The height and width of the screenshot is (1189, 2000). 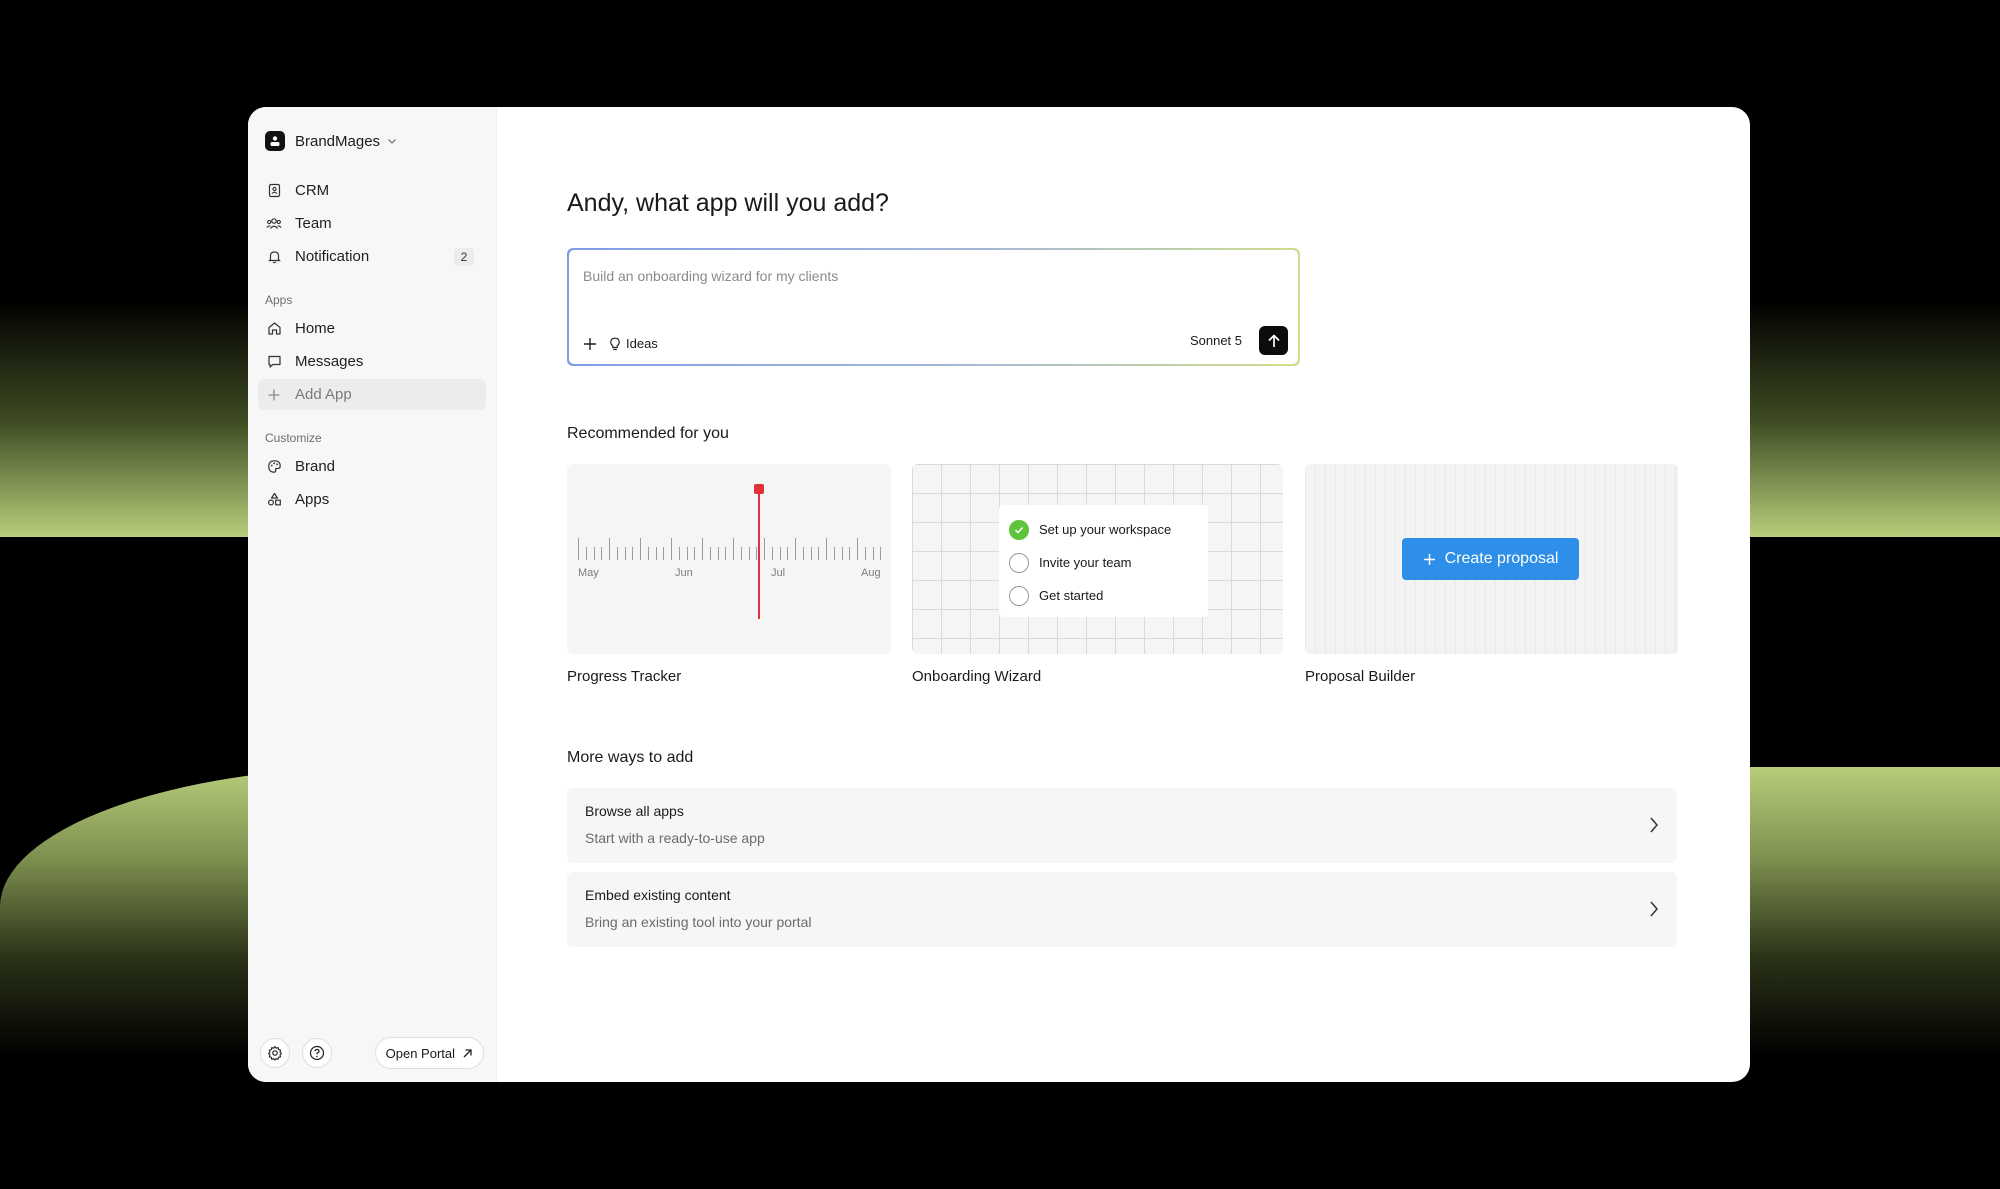 I want to click on timeline-month-label: May, so click(x=588, y=573).